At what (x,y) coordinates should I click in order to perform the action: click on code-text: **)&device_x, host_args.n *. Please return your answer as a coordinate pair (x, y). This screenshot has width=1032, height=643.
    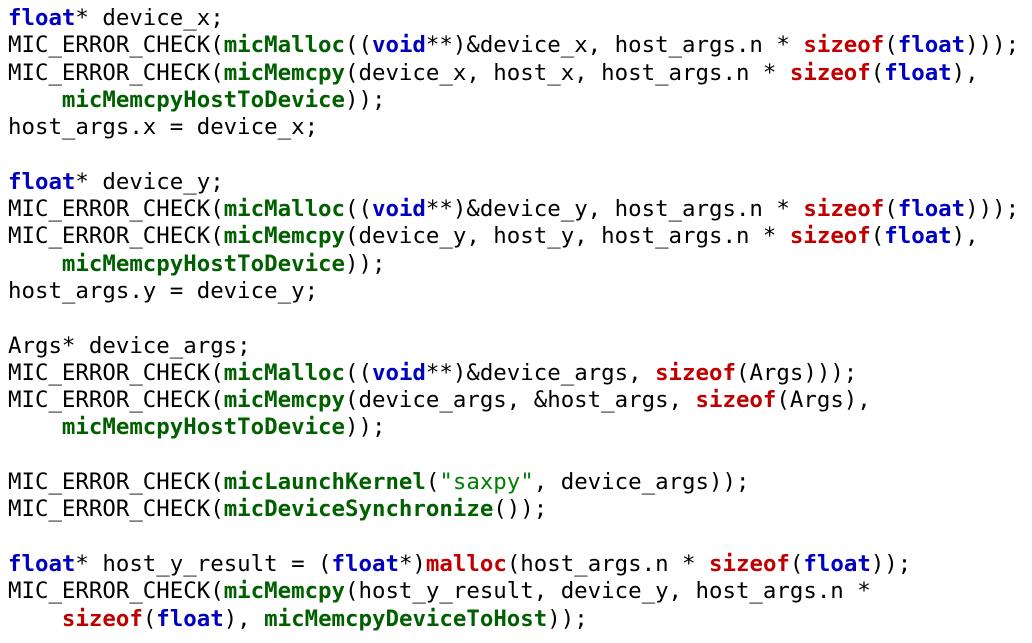
    Looking at the image, I should click on (614, 45).